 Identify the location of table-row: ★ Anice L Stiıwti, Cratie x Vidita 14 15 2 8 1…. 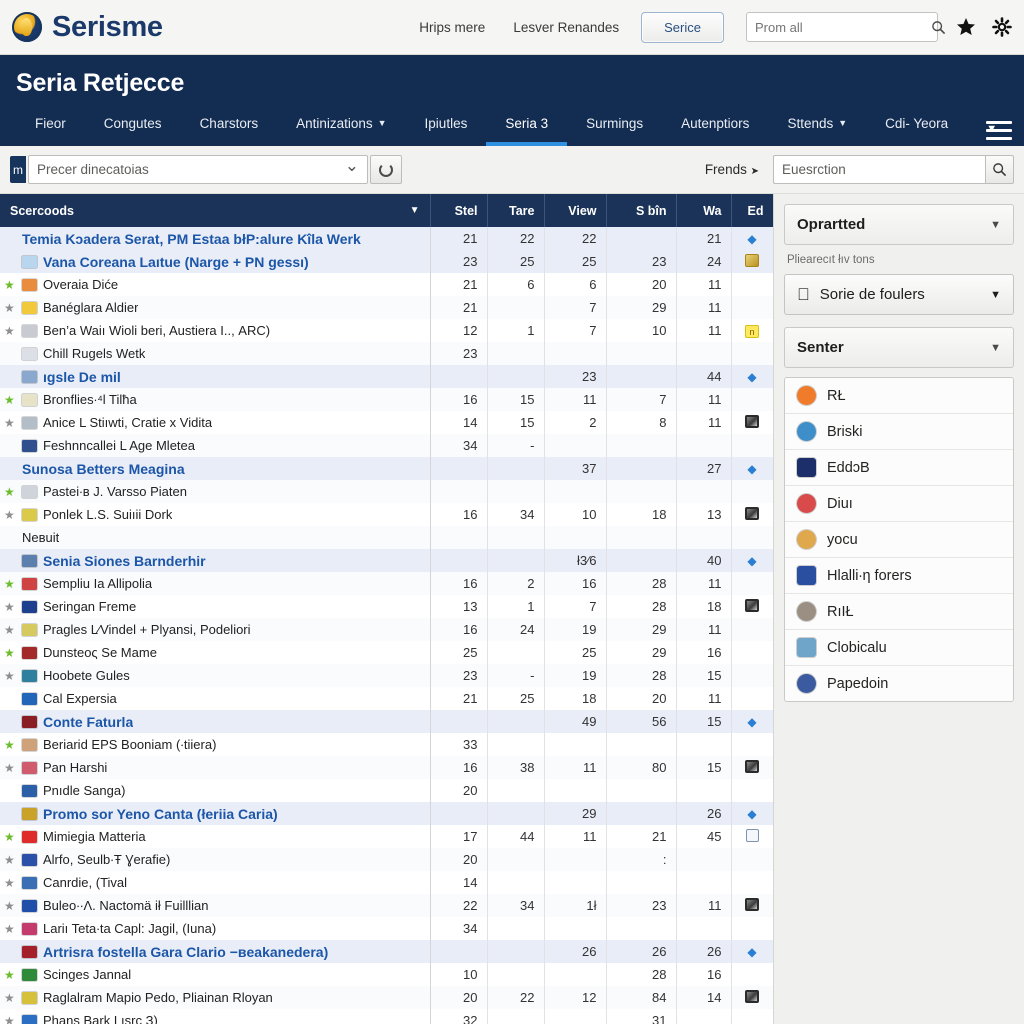
(386, 422).